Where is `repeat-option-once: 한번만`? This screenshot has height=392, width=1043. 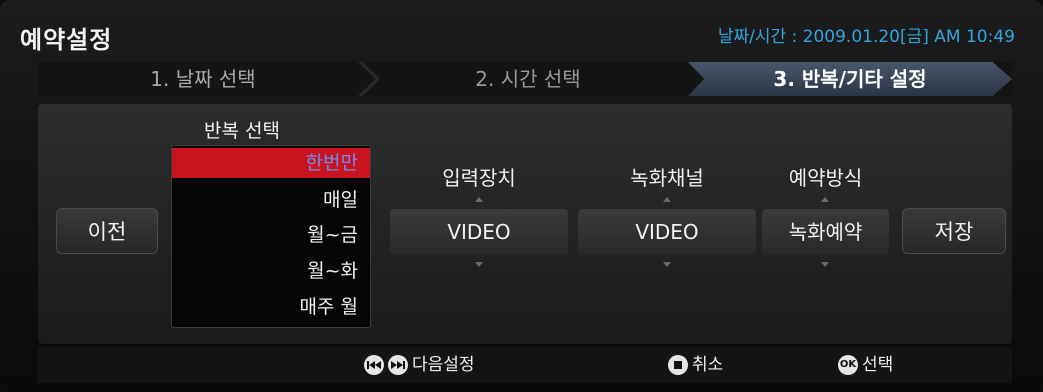
repeat-option-once: 한번만 is located at coordinates (271, 163).